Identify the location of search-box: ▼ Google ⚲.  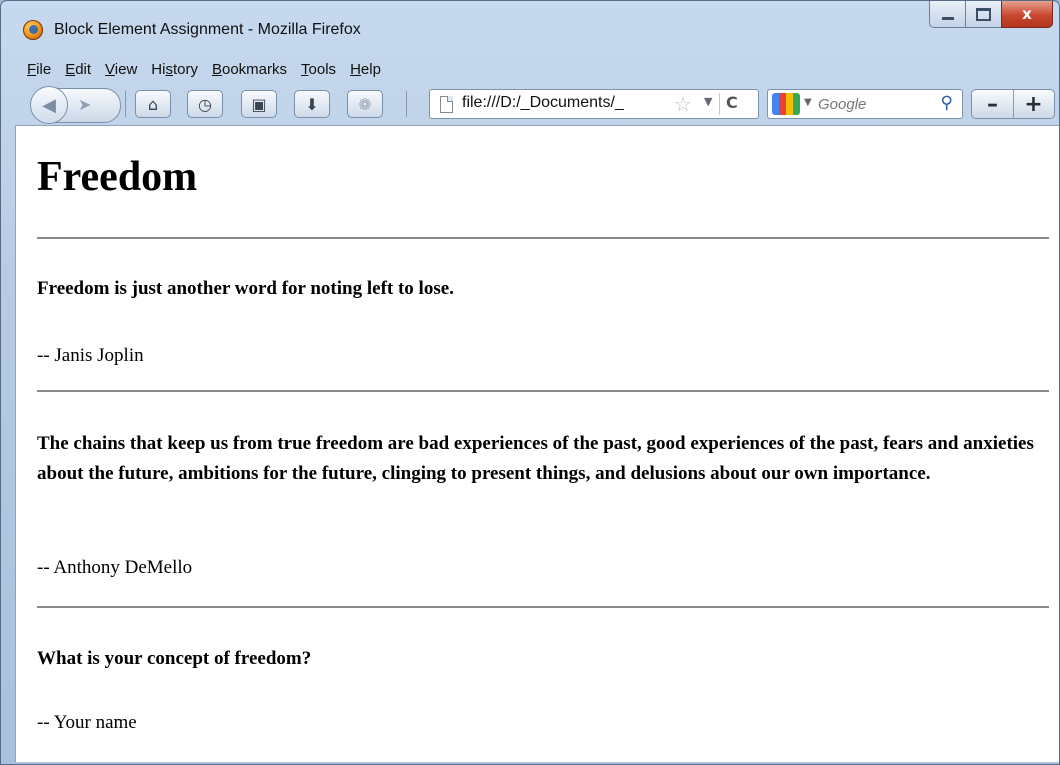
(865, 104).